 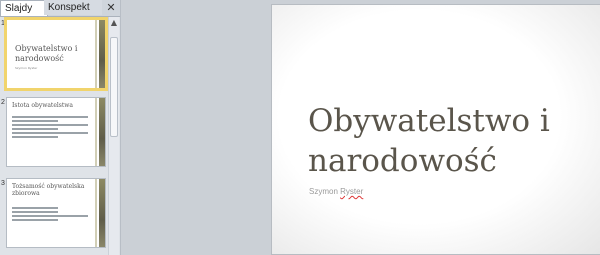 I want to click on scroll-up-icon: ▲, so click(x=114, y=23).